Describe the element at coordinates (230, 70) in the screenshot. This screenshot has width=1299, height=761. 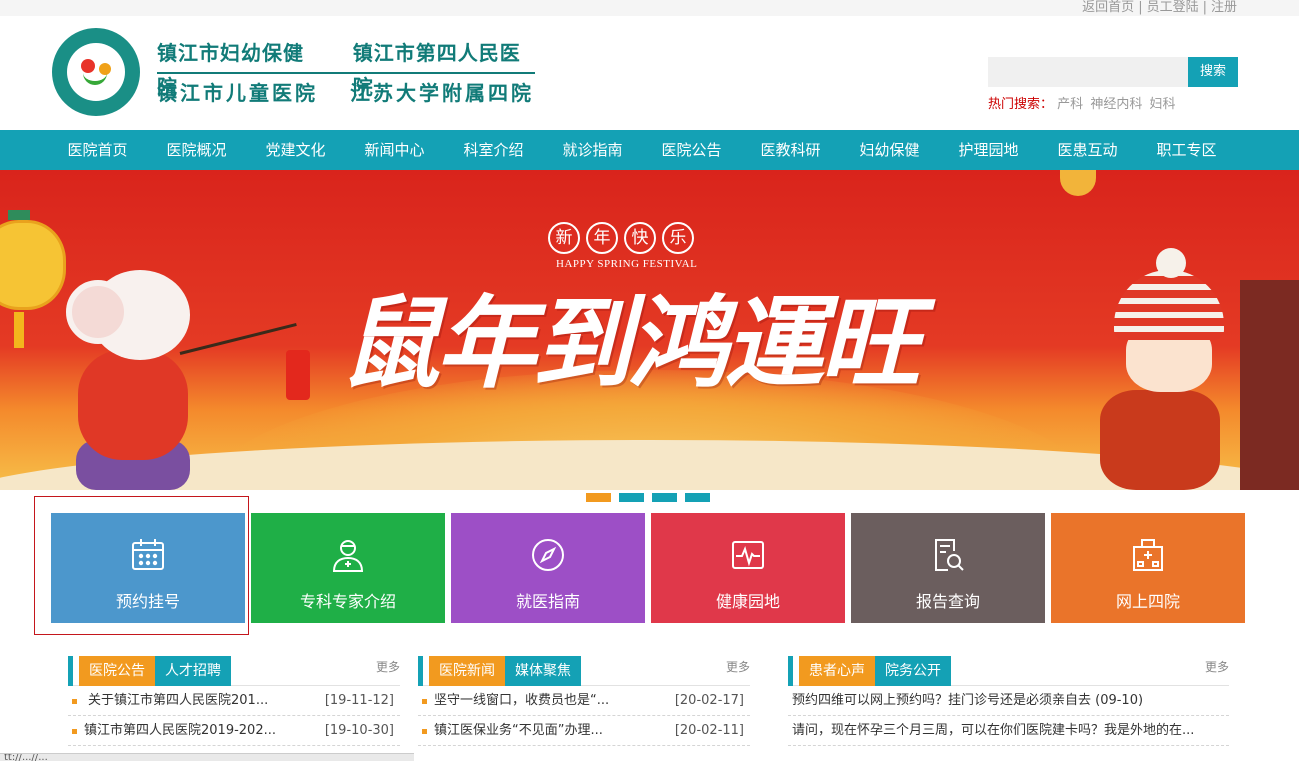
I see `hospital-name: 镇江市妇幼保健院` at that location.